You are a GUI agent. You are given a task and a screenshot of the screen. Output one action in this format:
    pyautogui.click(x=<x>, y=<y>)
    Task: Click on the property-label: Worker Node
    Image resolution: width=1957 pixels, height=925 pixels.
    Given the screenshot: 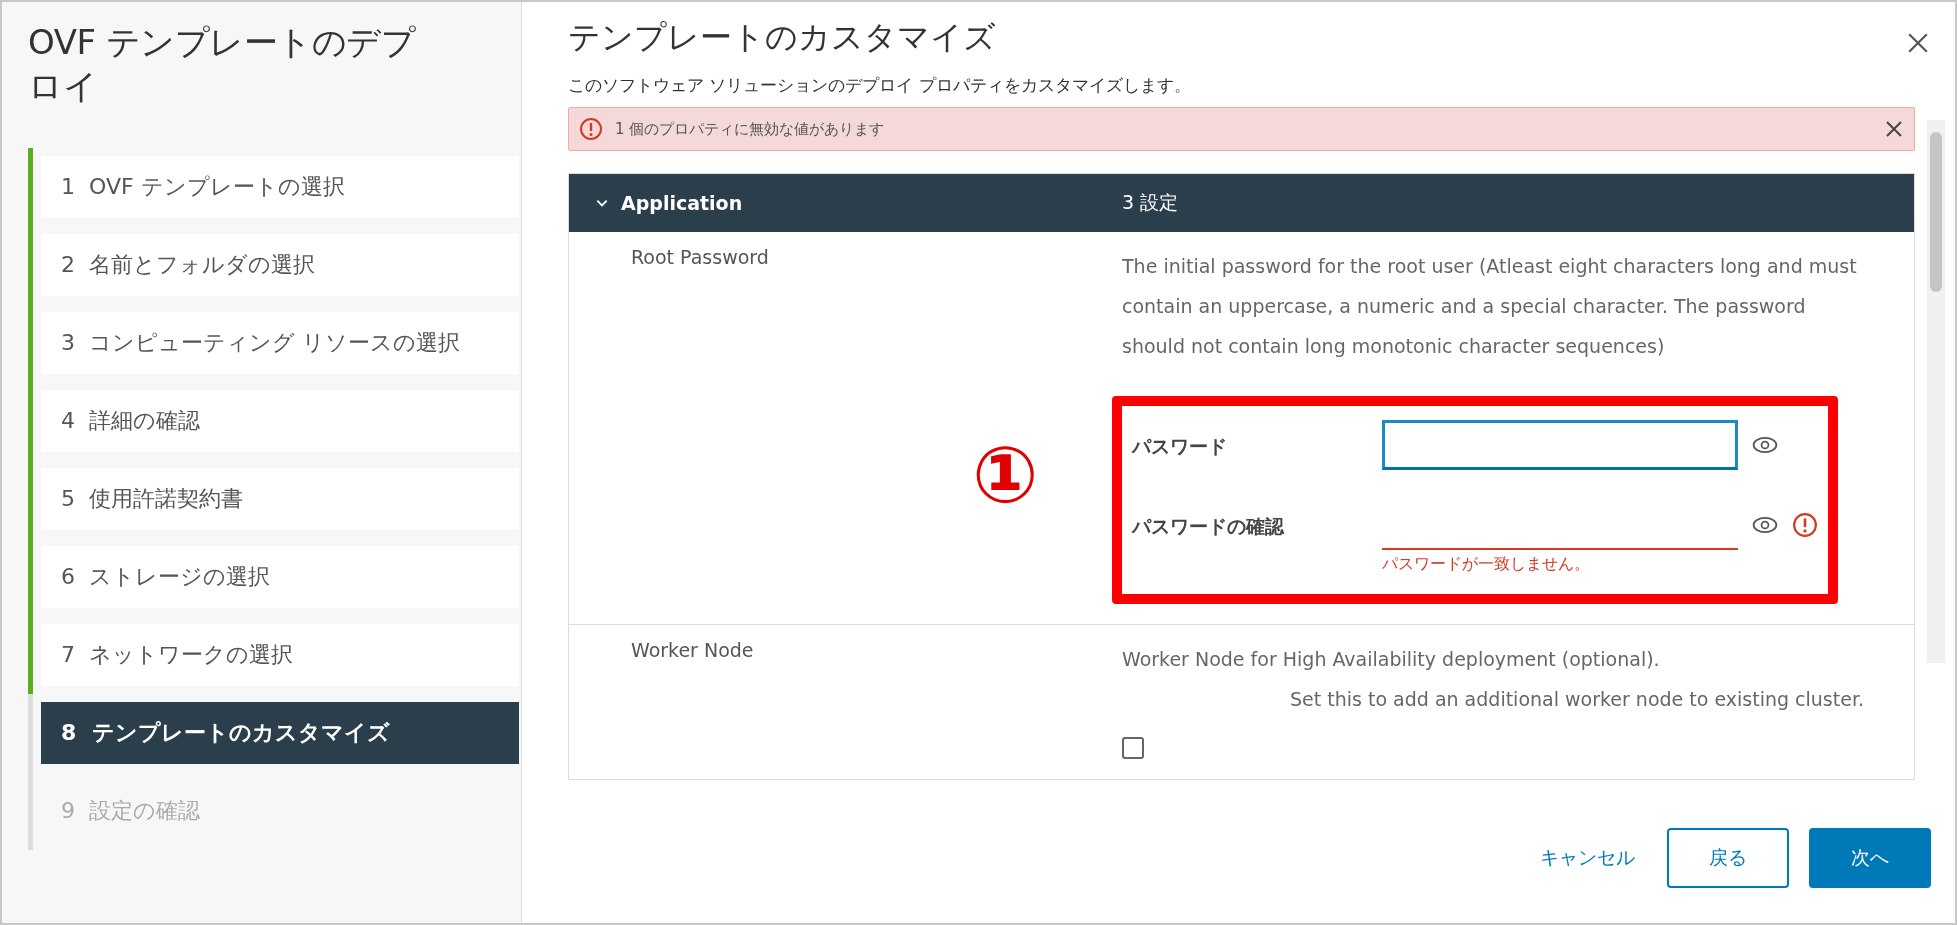 What is the action you would take?
    pyautogui.click(x=692, y=650)
    